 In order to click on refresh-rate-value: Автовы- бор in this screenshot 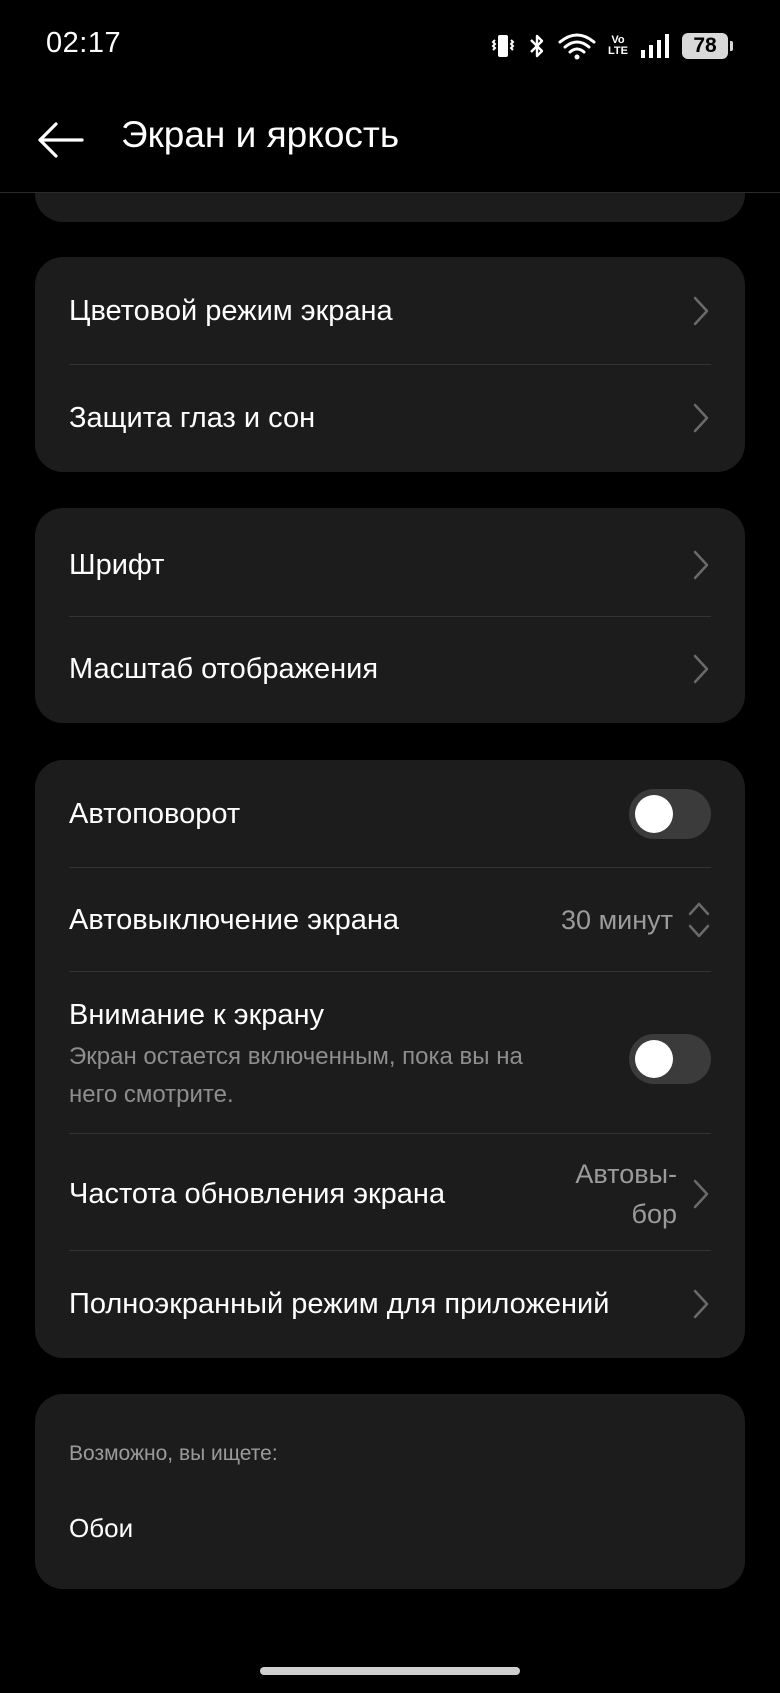, I will do `click(626, 1194)`.